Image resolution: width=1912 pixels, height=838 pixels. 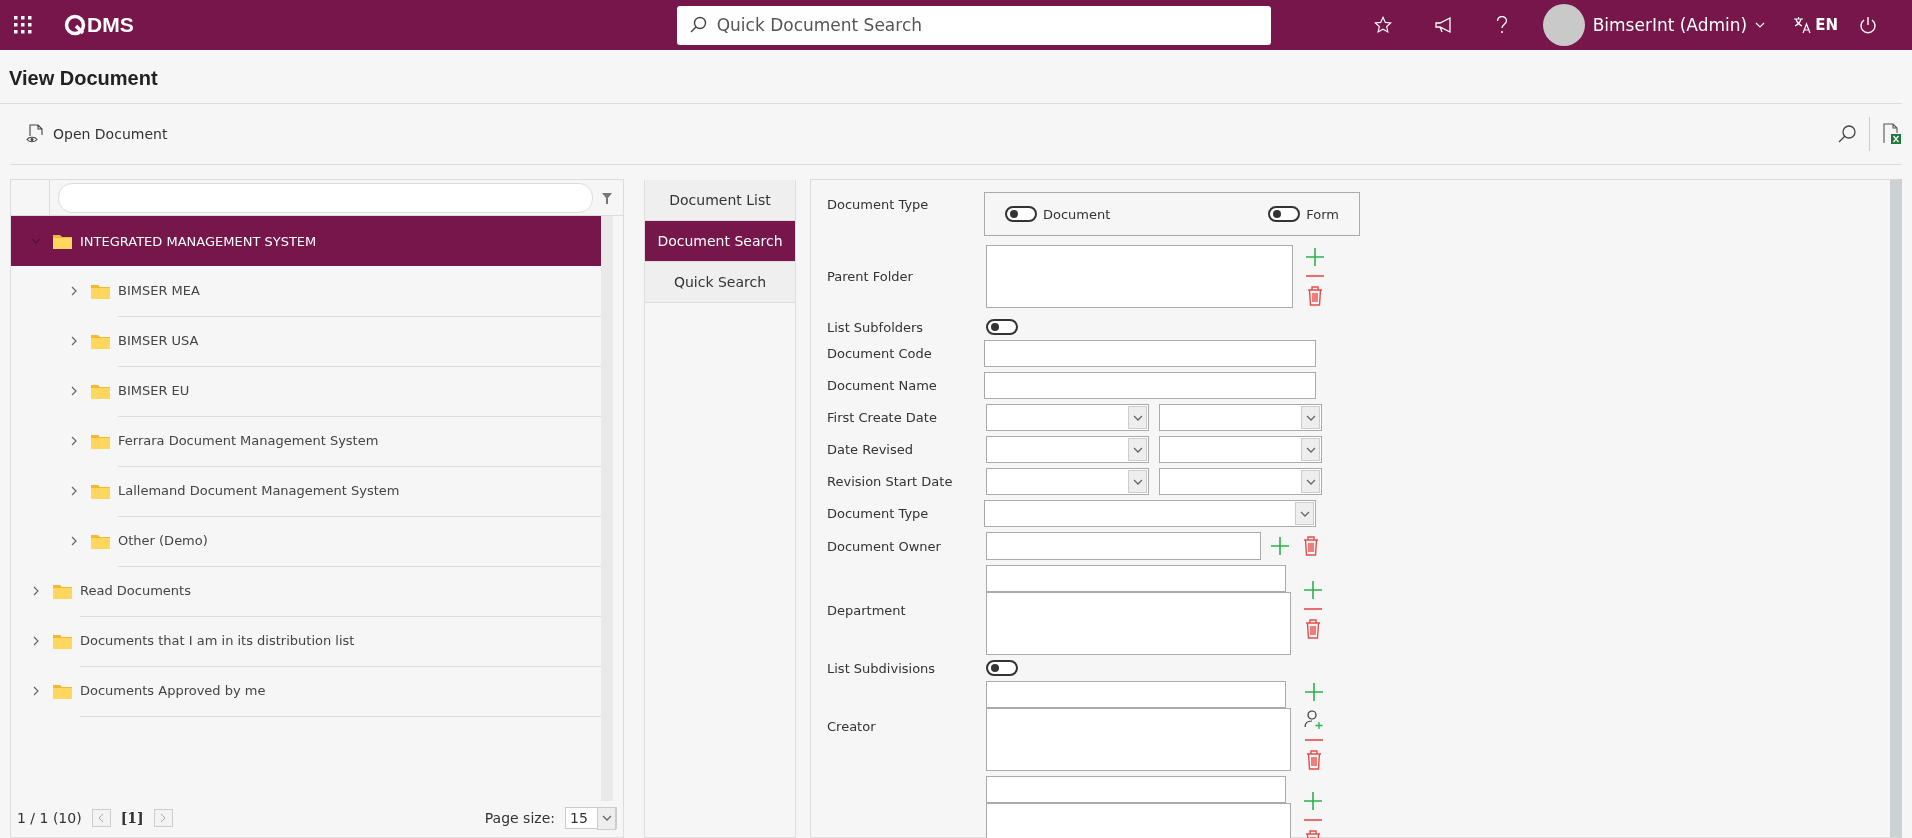 I want to click on tab: Document Search, so click(x=720, y=241).